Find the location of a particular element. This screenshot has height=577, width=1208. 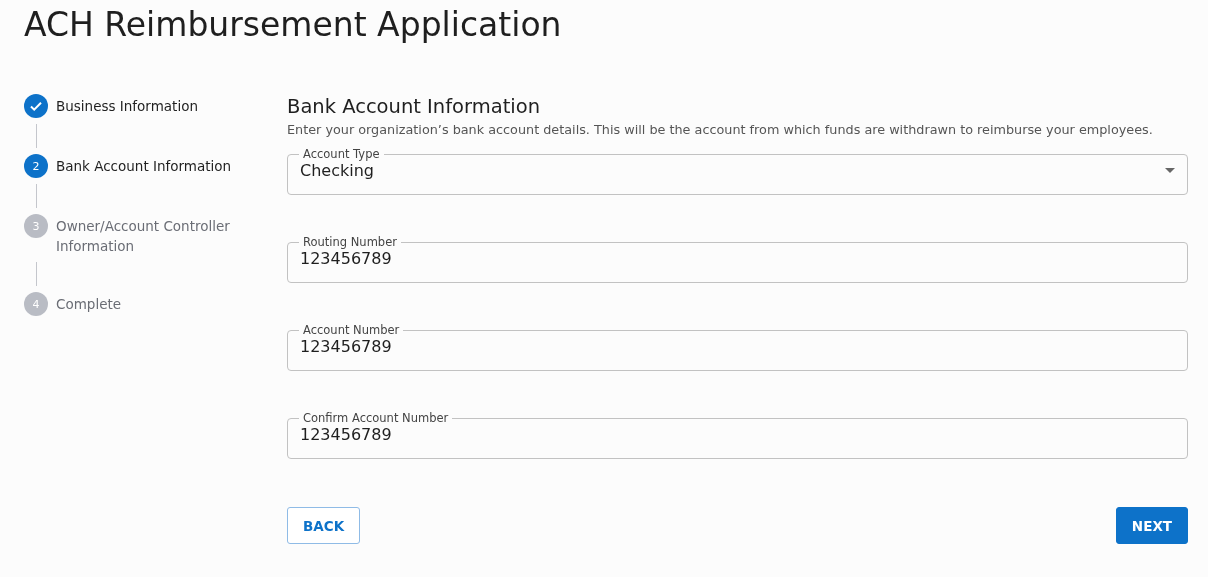

section-description: Enter your organization’s bank account details. This will be the account from which funds are withdrawn to reimburse your employees. is located at coordinates (720, 129).